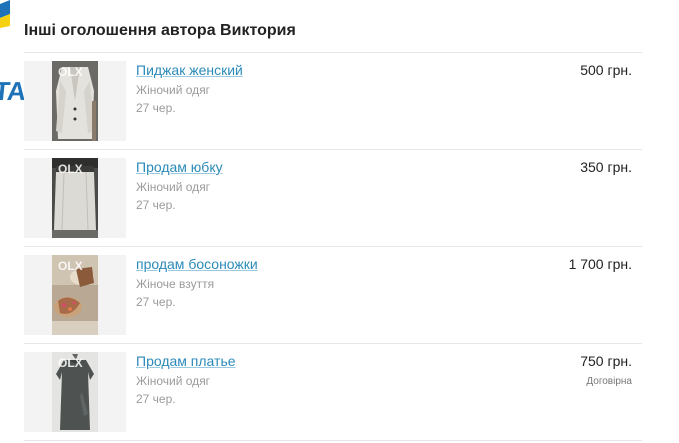 Image resolution: width=679 pixels, height=443 pixels. I want to click on listing-price: 350 грн., so click(606, 167).